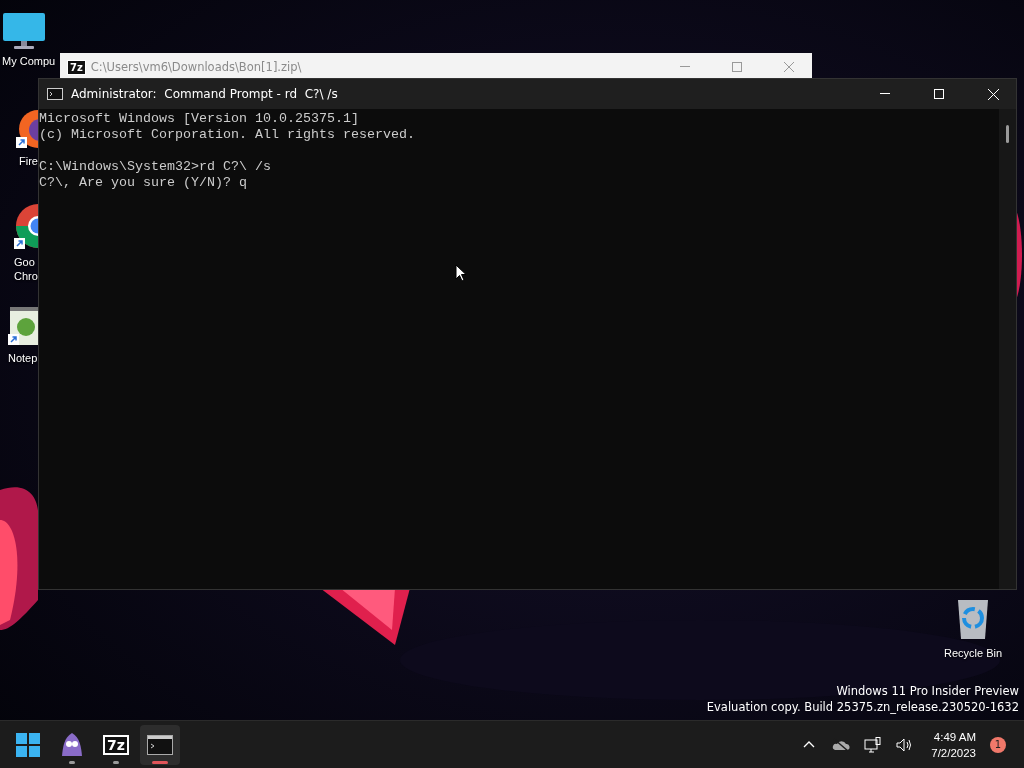  I want to click on windows-logo-icon, so click(28, 744).